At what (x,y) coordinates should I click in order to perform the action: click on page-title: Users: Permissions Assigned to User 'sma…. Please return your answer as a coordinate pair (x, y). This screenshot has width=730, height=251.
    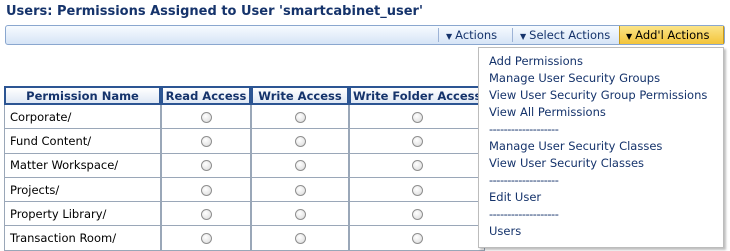
    Looking at the image, I should click on (214, 11).